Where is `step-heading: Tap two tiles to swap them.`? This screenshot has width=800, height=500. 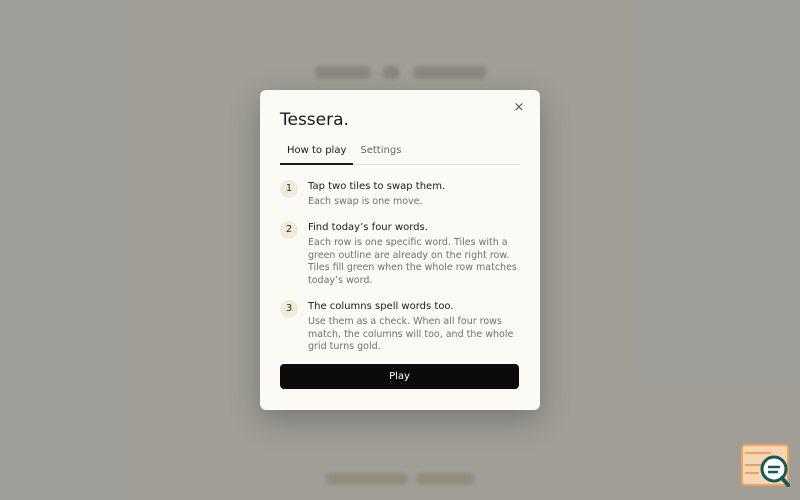
step-heading: Tap two tiles to swap them. is located at coordinates (377, 186).